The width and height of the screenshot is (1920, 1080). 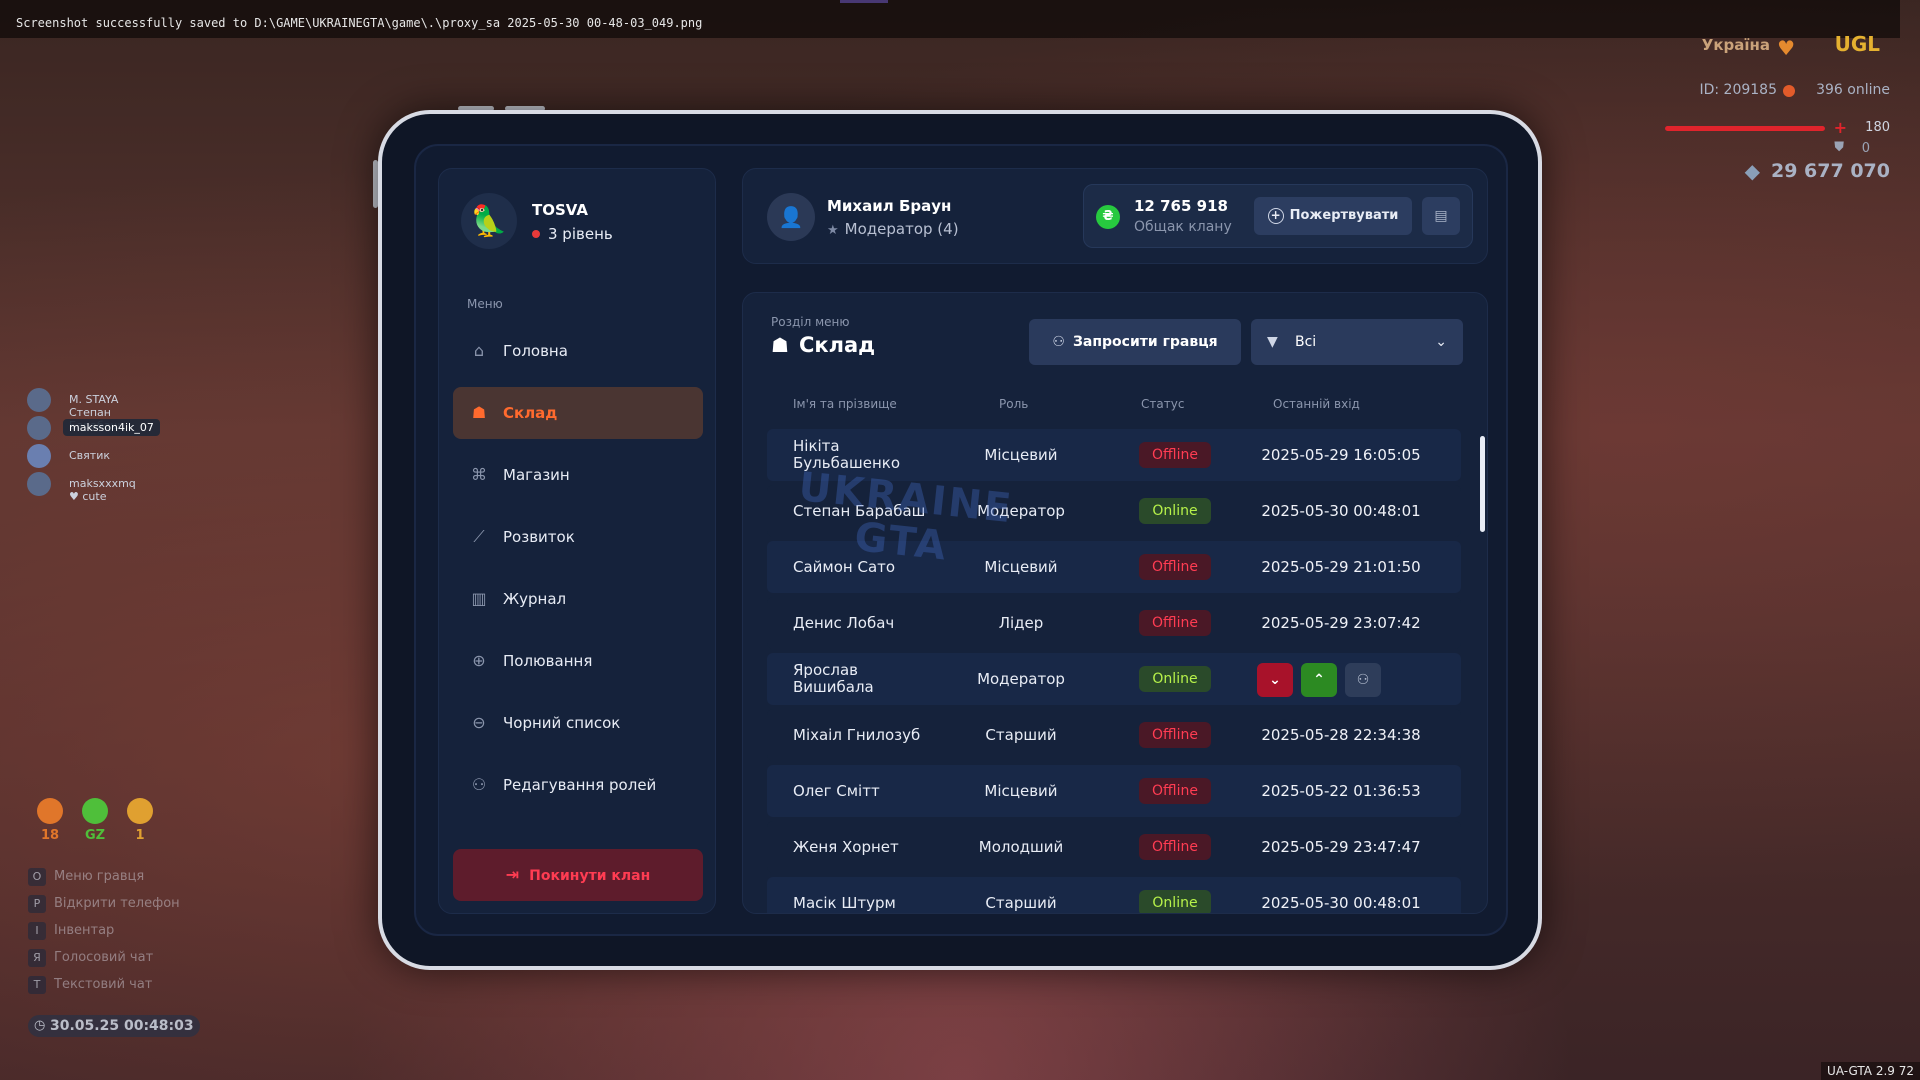 I want to click on home-icon: ⌂, so click(x=479, y=350).